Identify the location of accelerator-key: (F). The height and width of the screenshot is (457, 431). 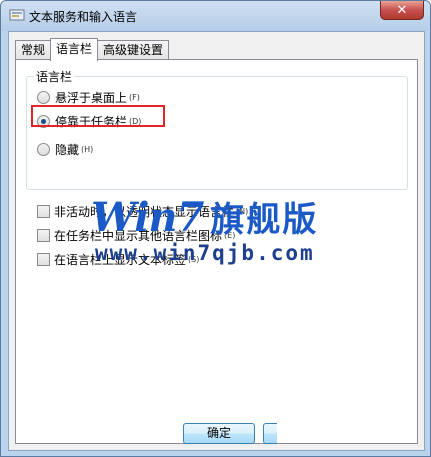
(134, 97).